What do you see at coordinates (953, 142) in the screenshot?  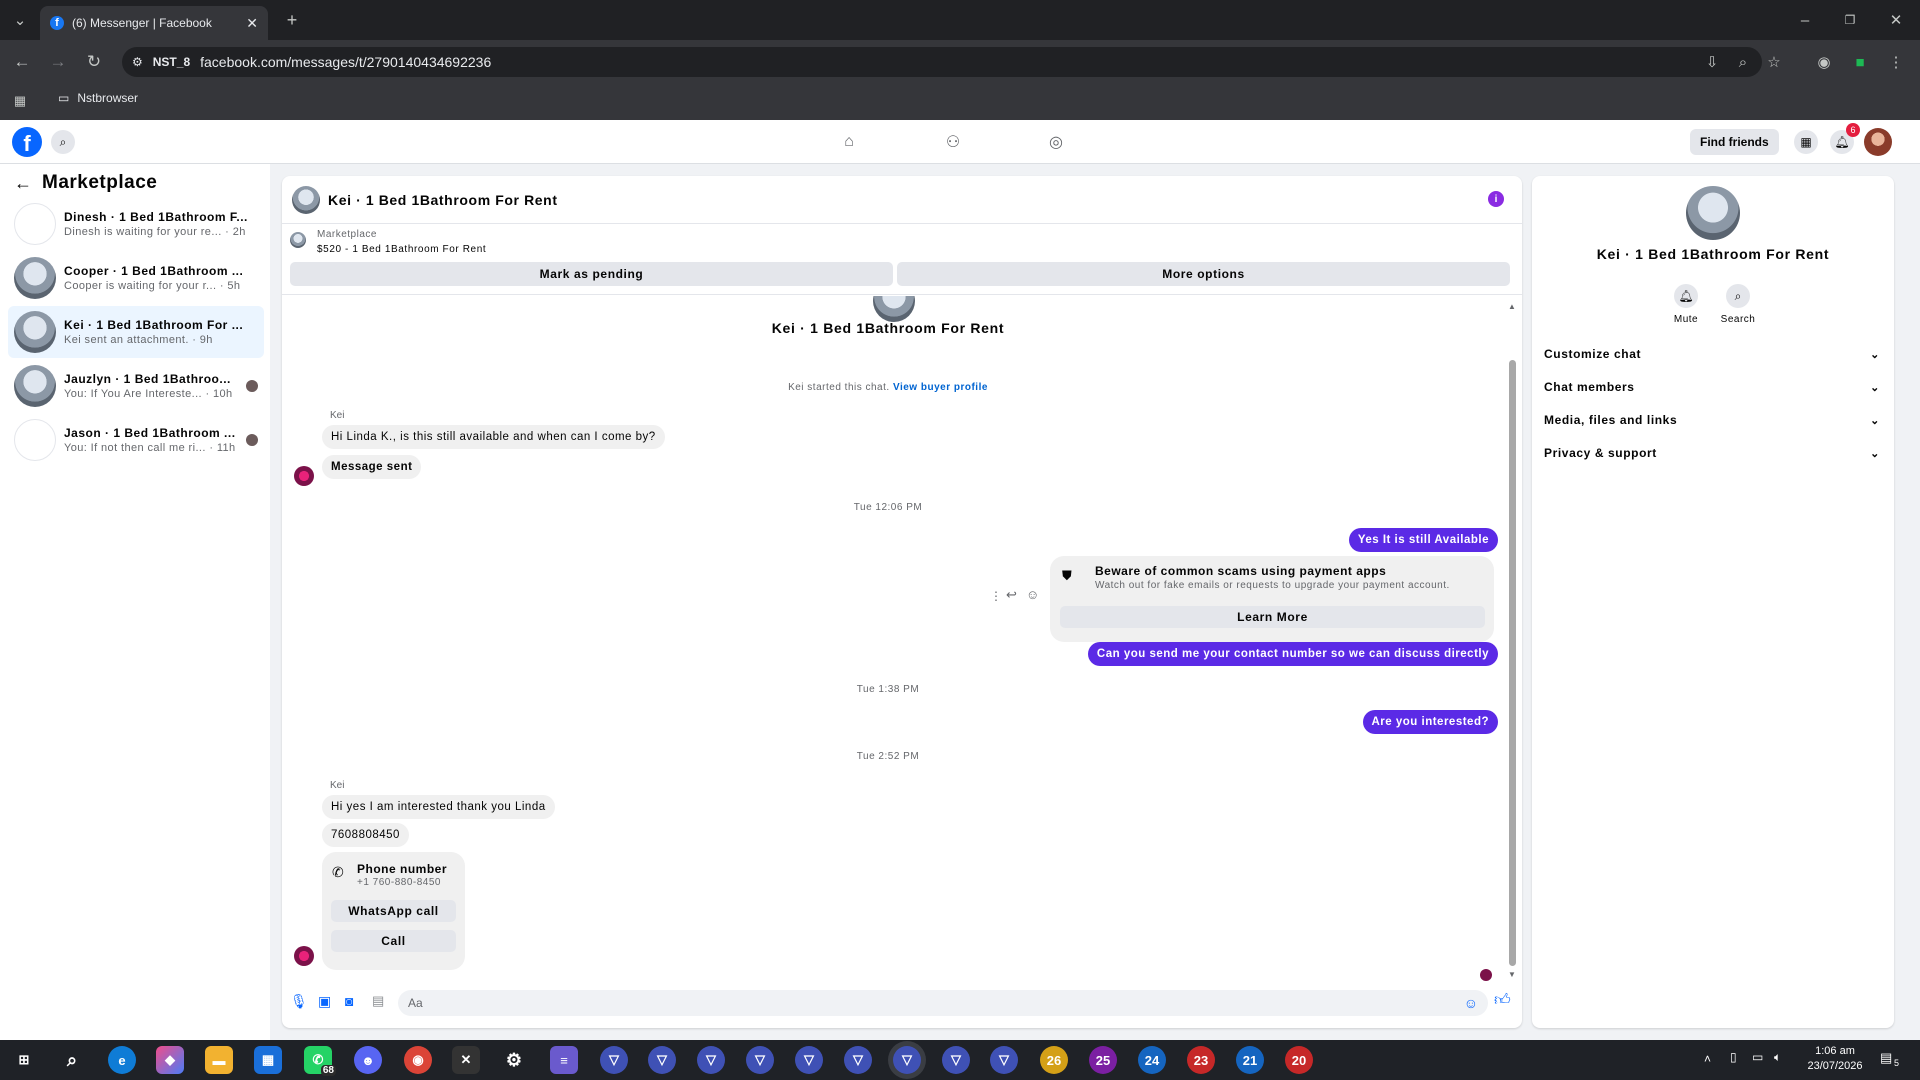 I see `friends-icon: ⚇` at bounding box center [953, 142].